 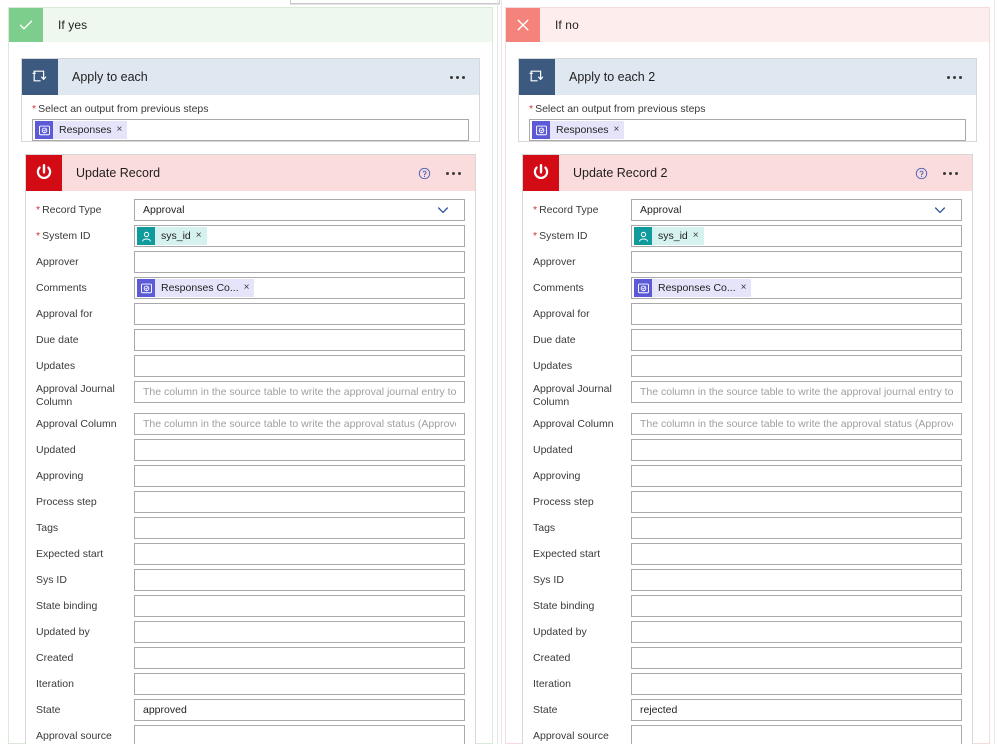 I want to click on field-label: * System ID, so click(x=582, y=234).